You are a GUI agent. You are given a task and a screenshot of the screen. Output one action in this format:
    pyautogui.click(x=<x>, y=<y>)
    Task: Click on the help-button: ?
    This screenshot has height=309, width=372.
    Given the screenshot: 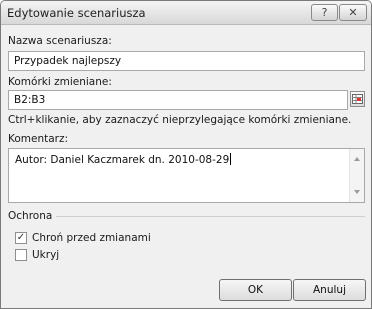 What is the action you would take?
    pyautogui.click(x=324, y=12)
    